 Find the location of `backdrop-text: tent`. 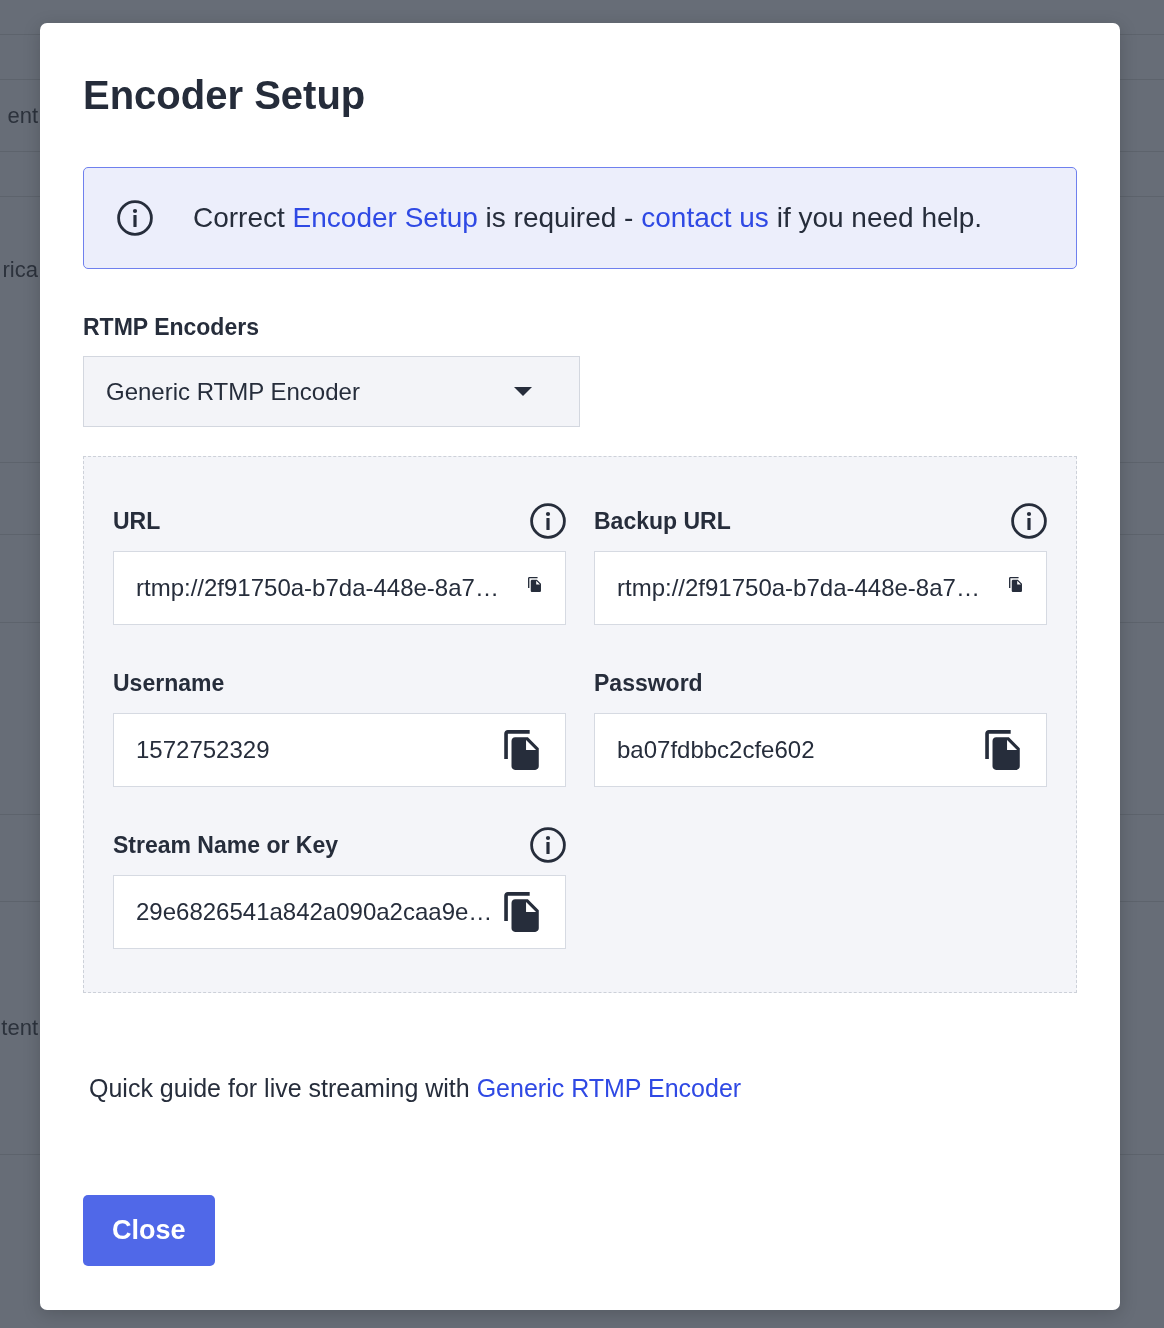

backdrop-text: tent is located at coordinates (19, 1028).